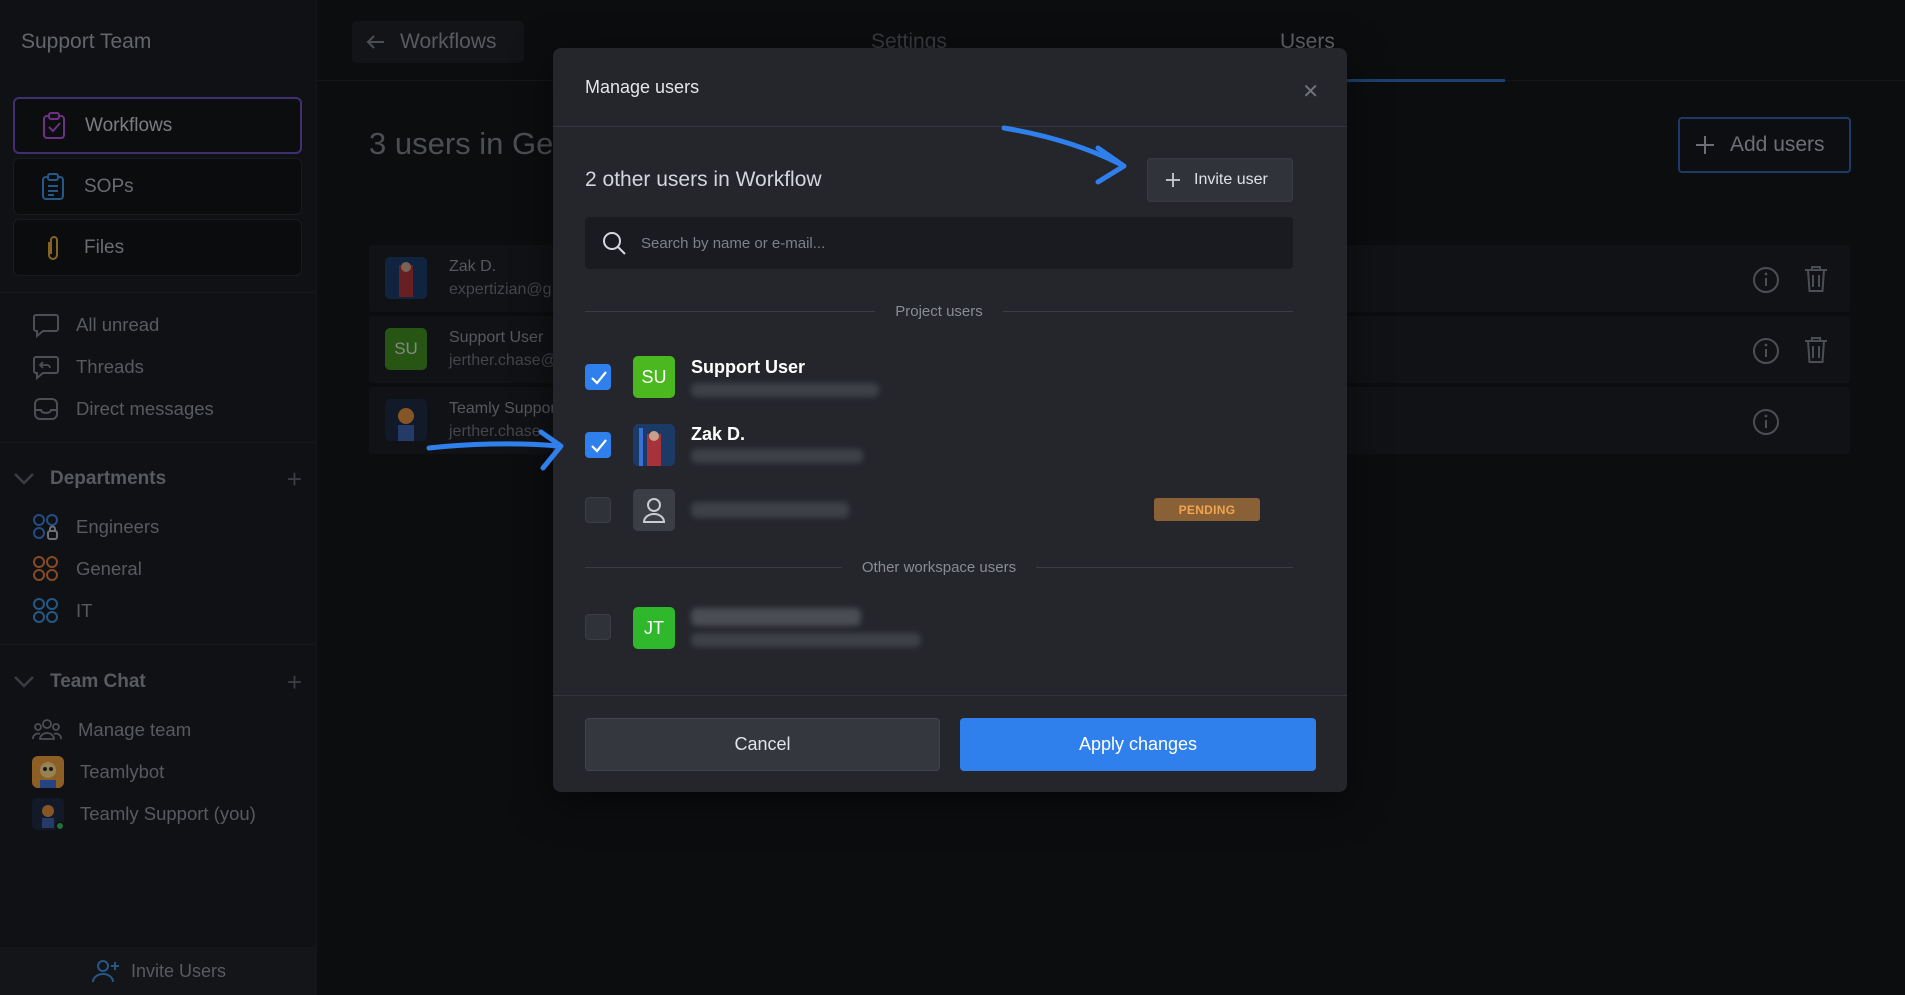 The height and width of the screenshot is (995, 1905). What do you see at coordinates (762, 744) in the screenshot?
I see `cancel-button: Cancel` at bounding box center [762, 744].